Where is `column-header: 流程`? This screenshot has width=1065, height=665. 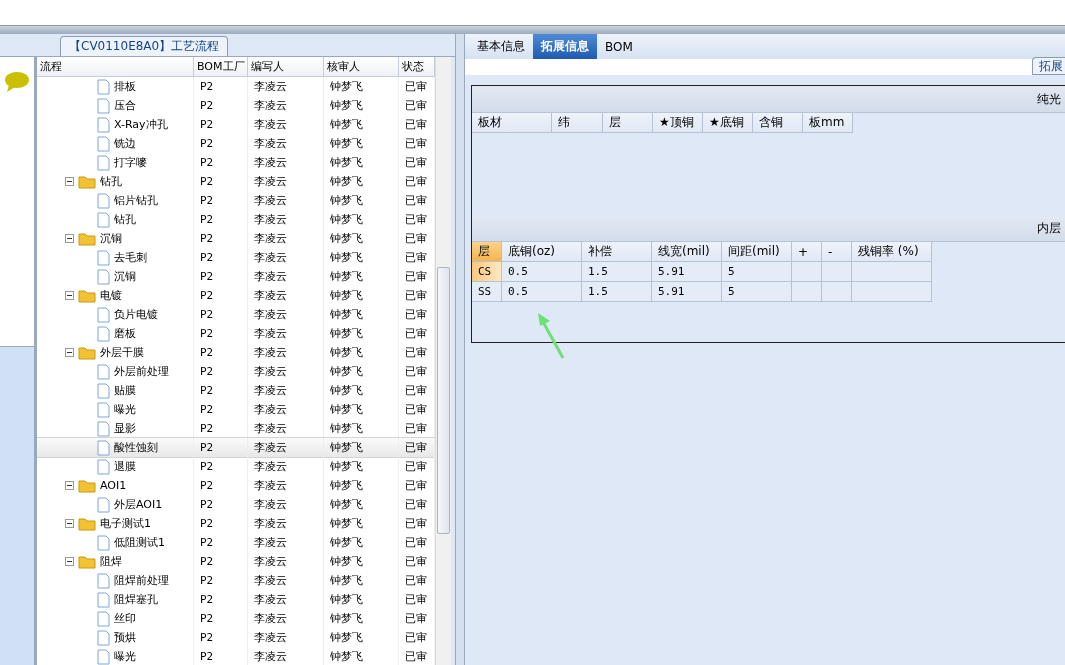
column-header: 流程 is located at coordinates (115, 66).